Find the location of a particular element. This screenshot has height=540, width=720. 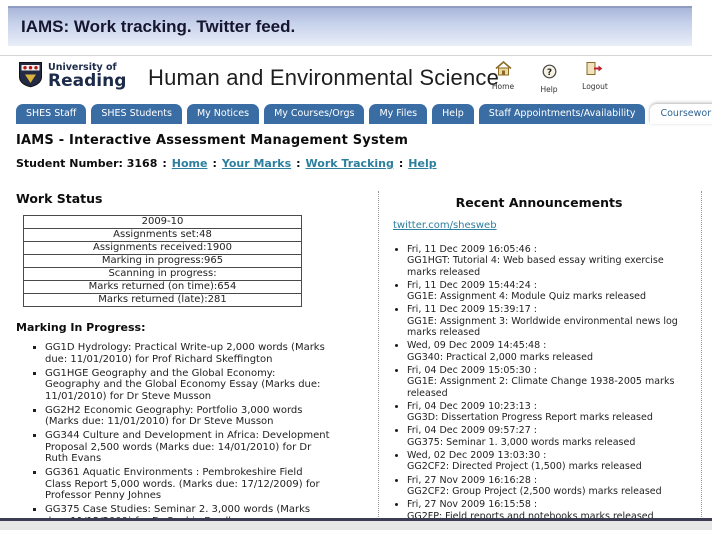

work-status-row: Marks returned (on time):654 is located at coordinates (162, 287).